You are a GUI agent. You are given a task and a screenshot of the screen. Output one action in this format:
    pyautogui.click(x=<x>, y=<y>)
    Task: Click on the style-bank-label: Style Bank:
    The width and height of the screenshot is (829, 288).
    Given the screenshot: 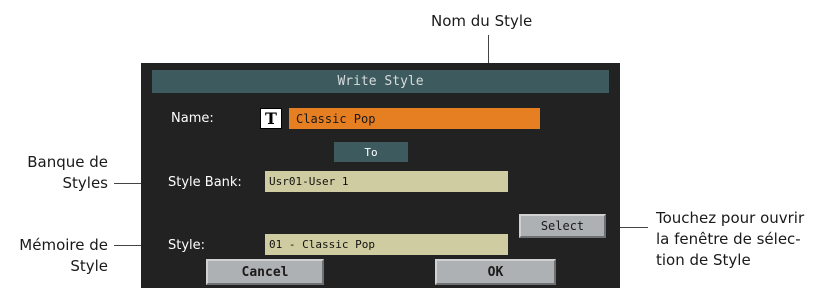 What is the action you would take?
    pyautogui.click(x=205, y=182)
    